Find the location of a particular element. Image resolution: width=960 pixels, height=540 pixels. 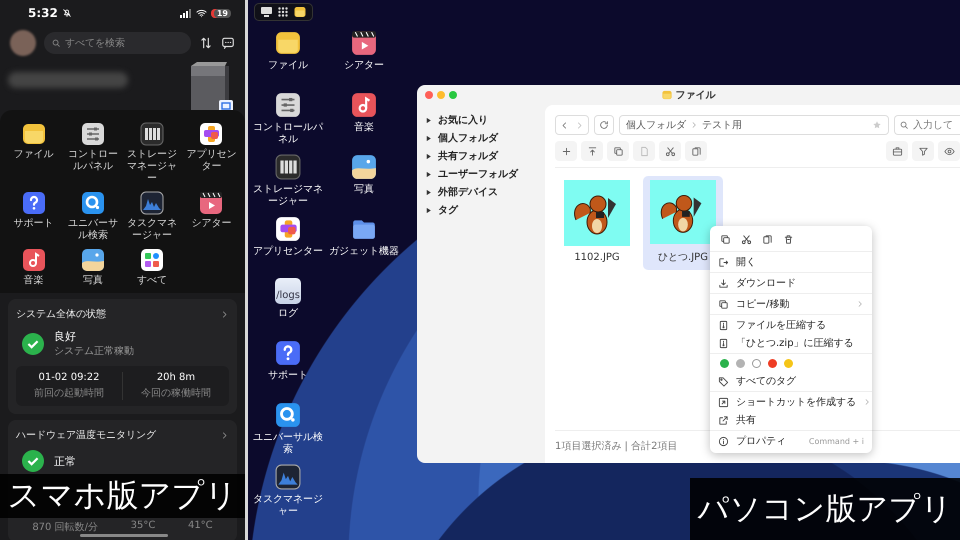

menu-item: コピー/移動 is located at coordinates (791, 304).